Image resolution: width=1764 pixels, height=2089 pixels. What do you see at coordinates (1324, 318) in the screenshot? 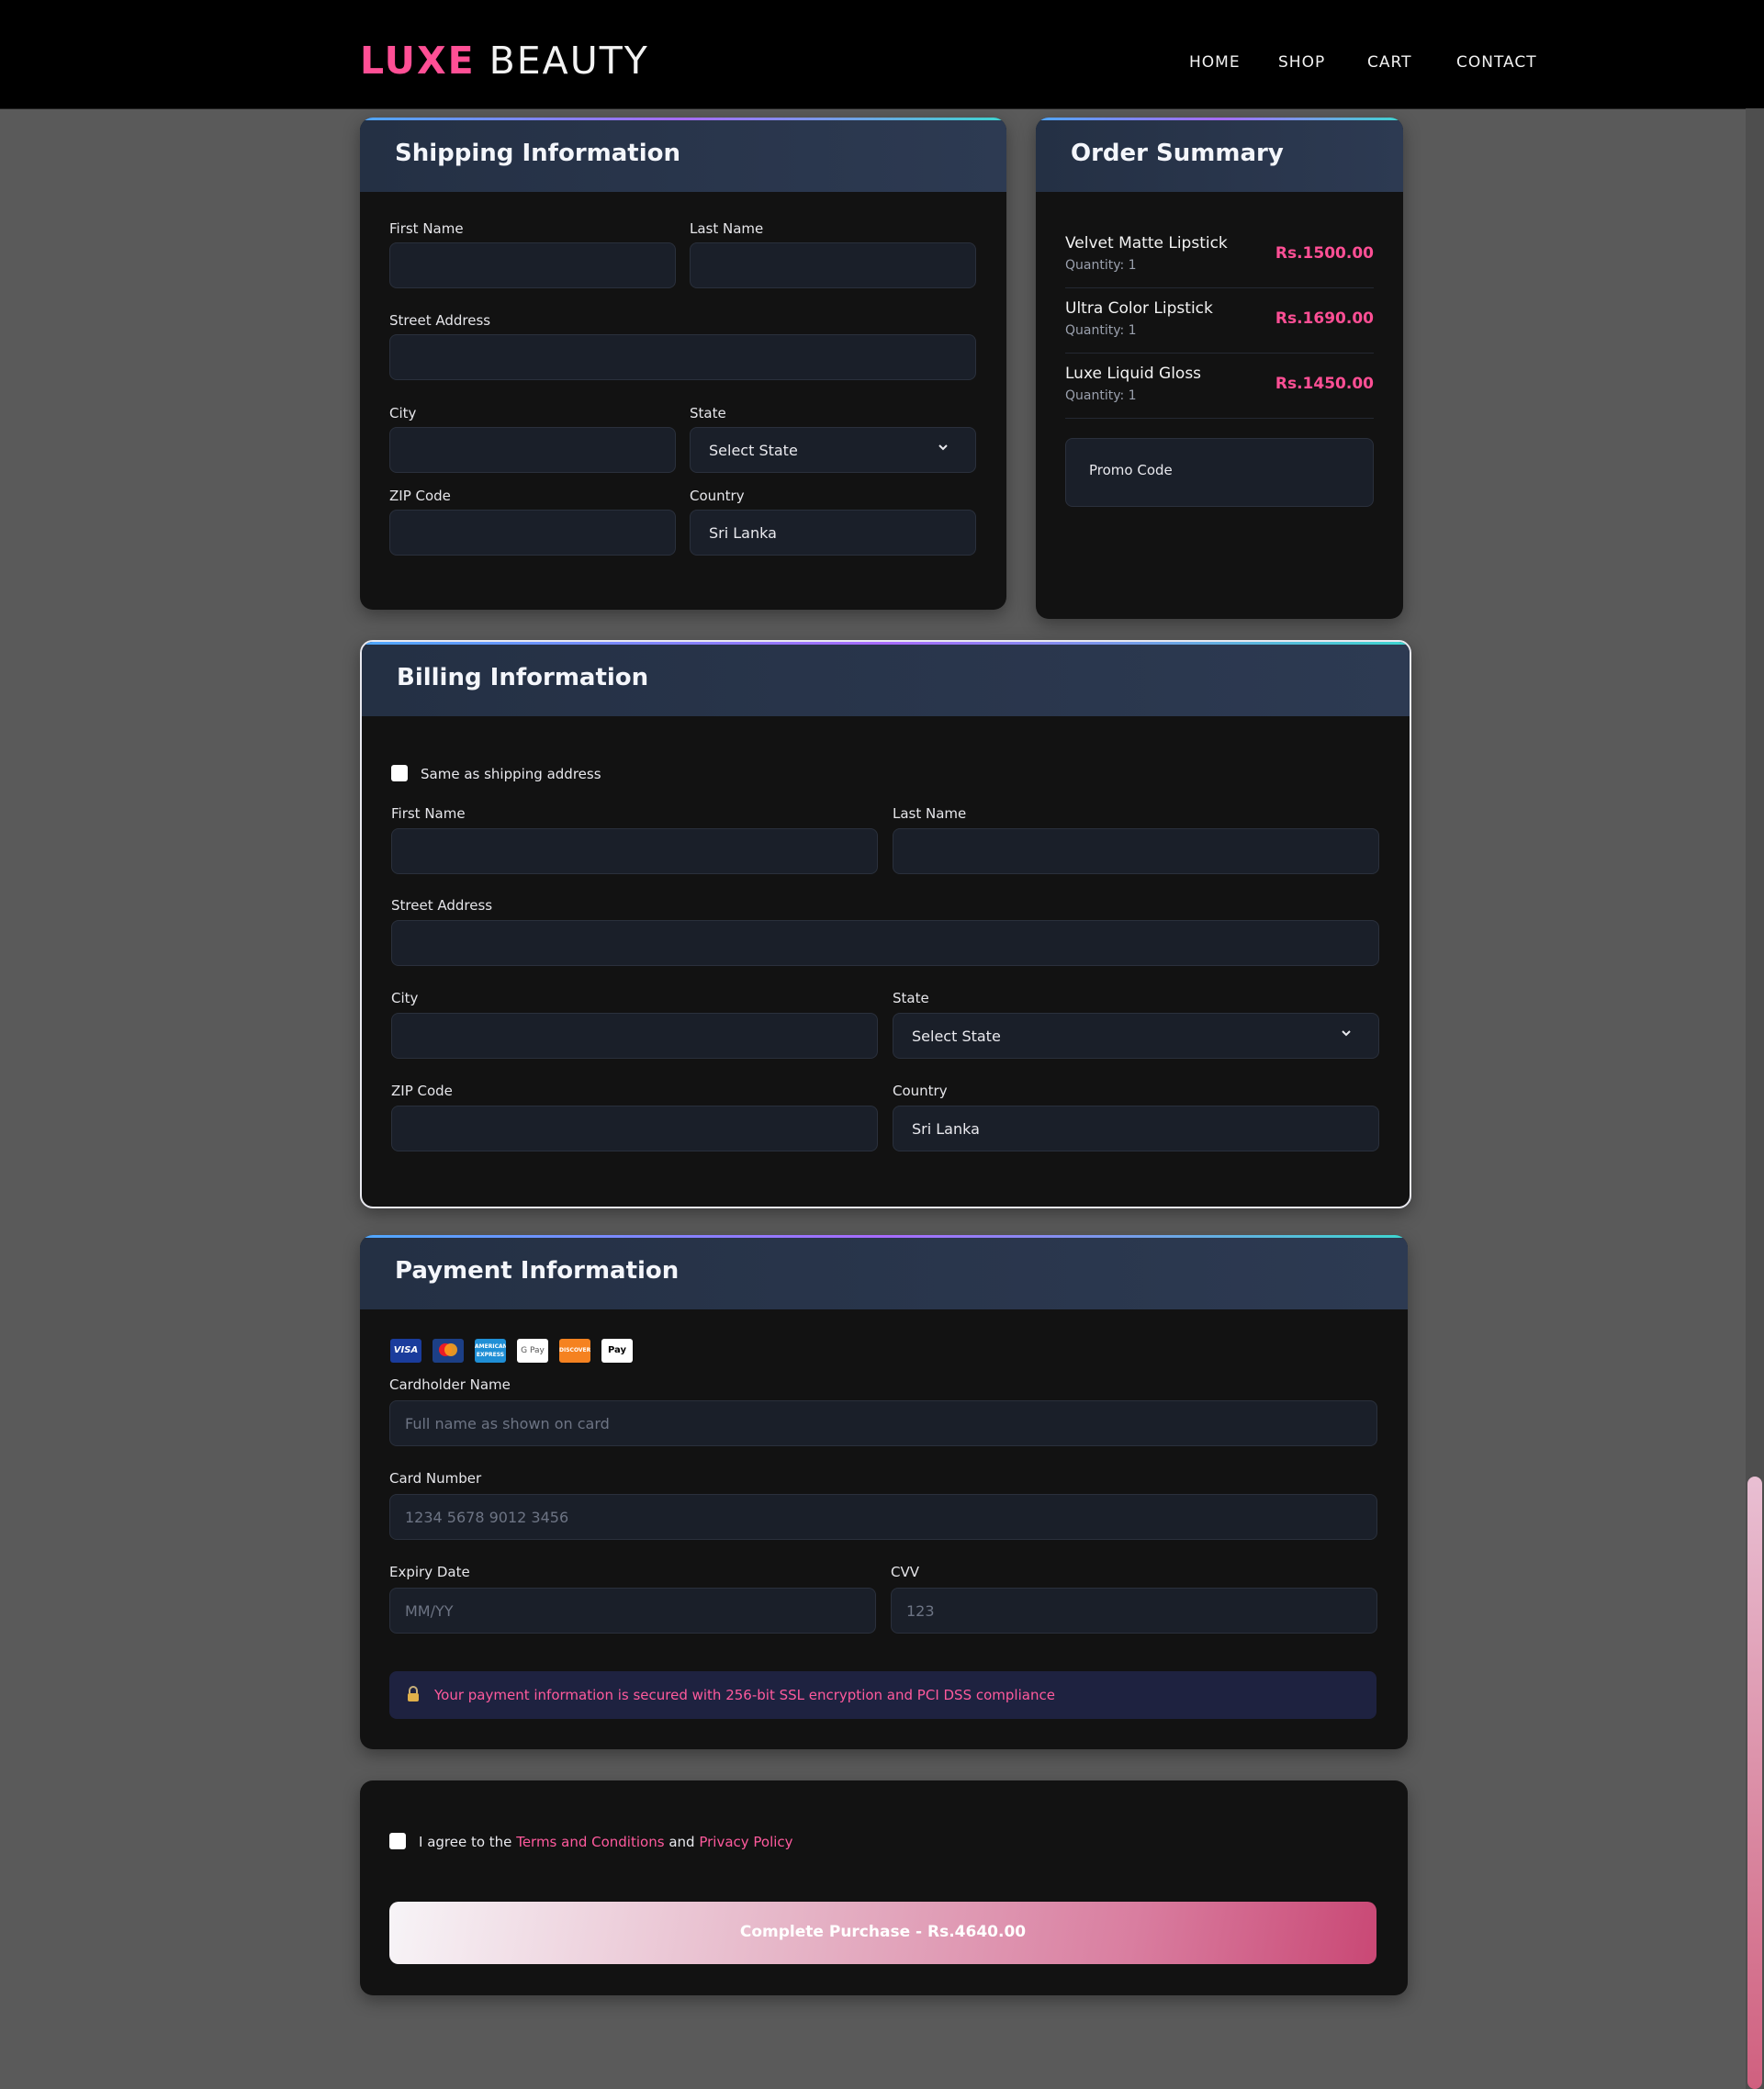
I see `order-item-price: Rs.1690.00` at bounding box center [1324, 318].